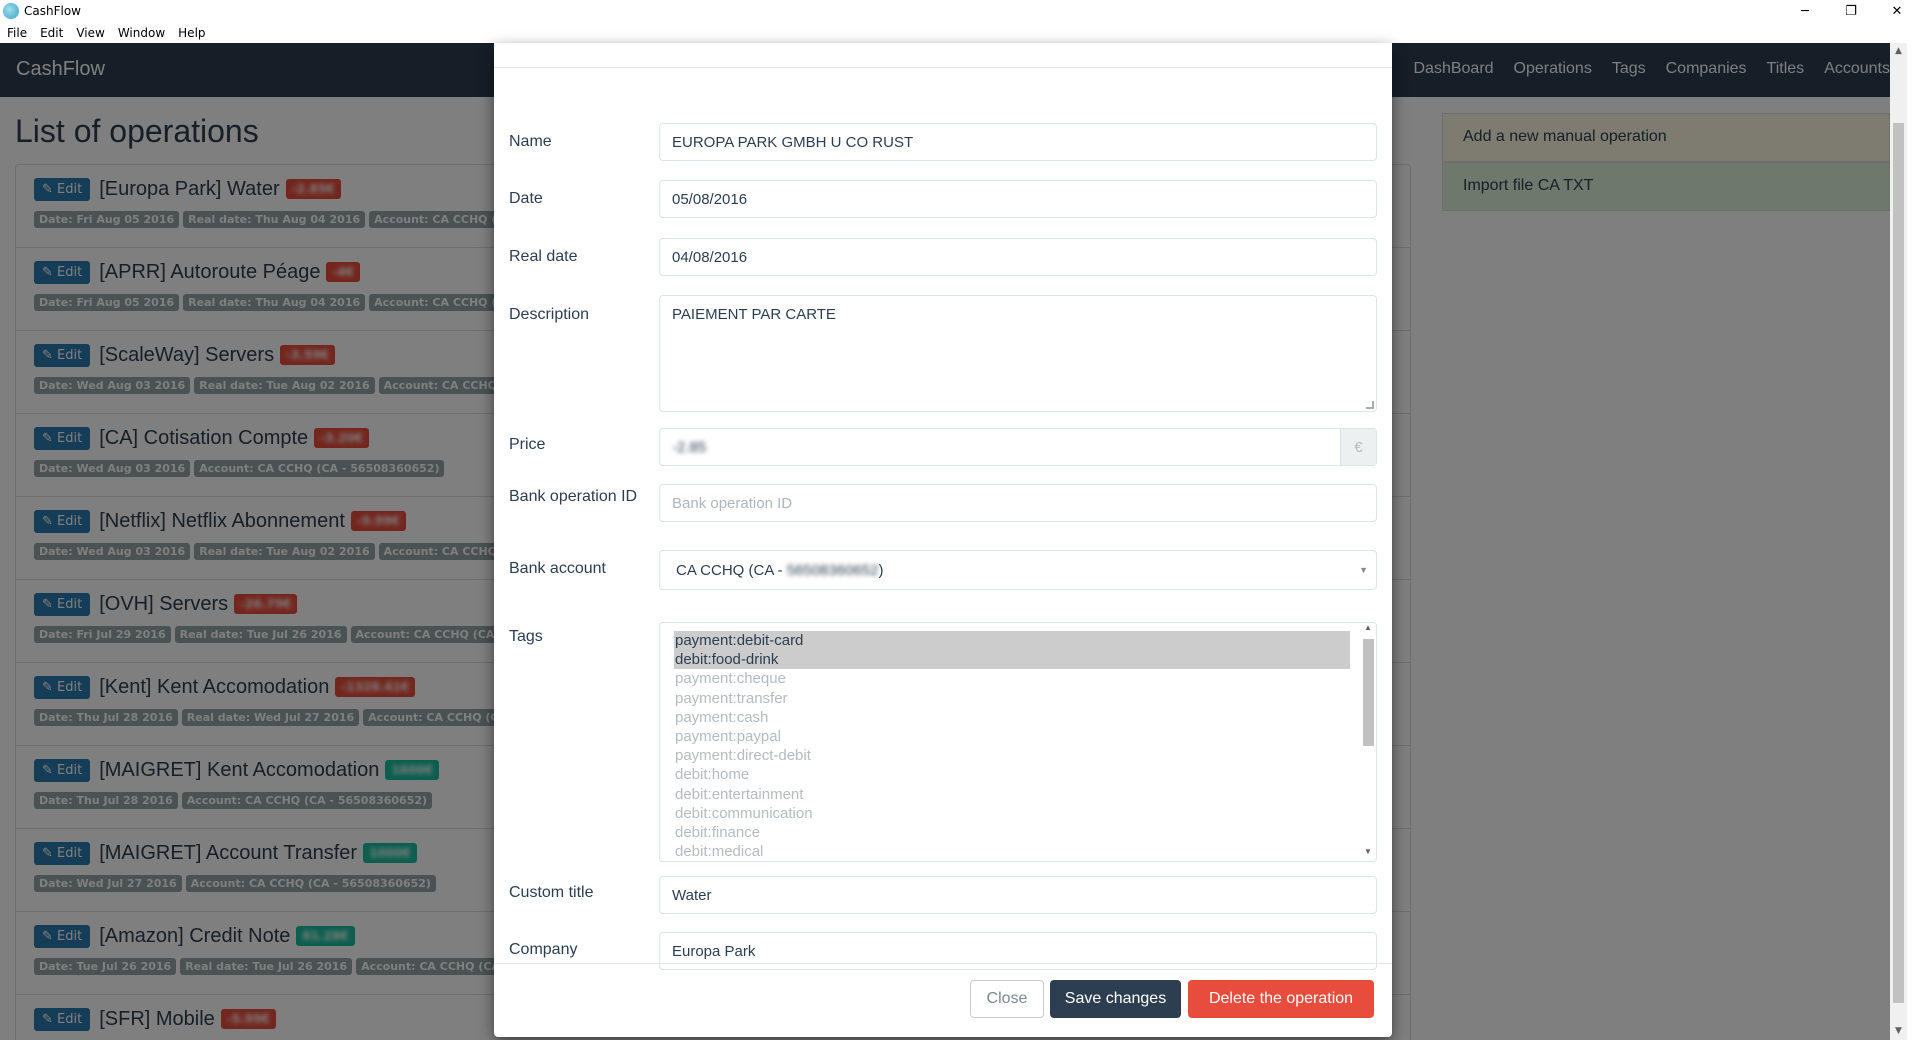  I want to click on resize-handle-icon, so click(1370, 405).